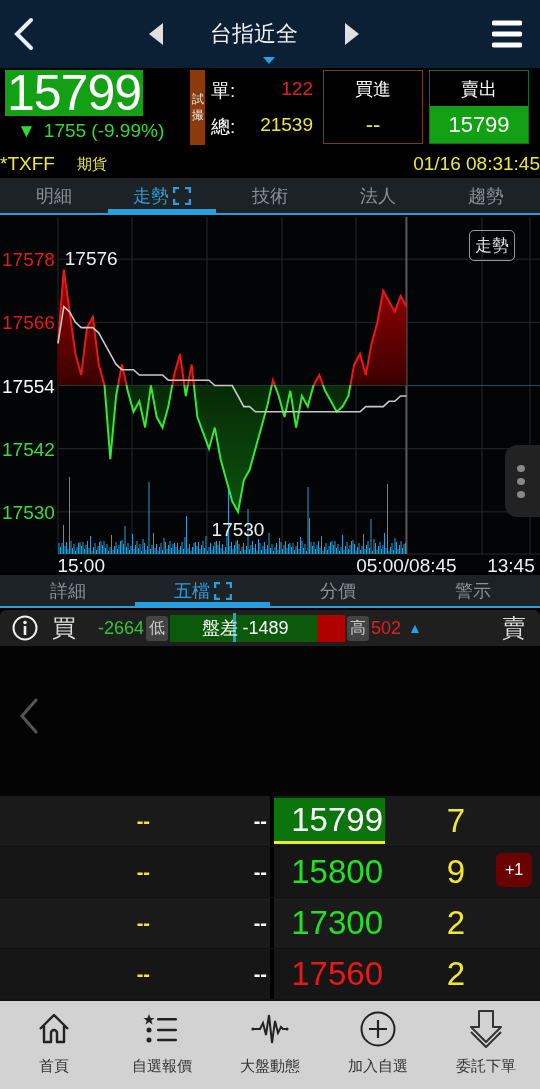 The image size is (540, 1089). Describe the element at coordinates (91, 258) in the screenshot. I see `high-label: 17576` at that location.